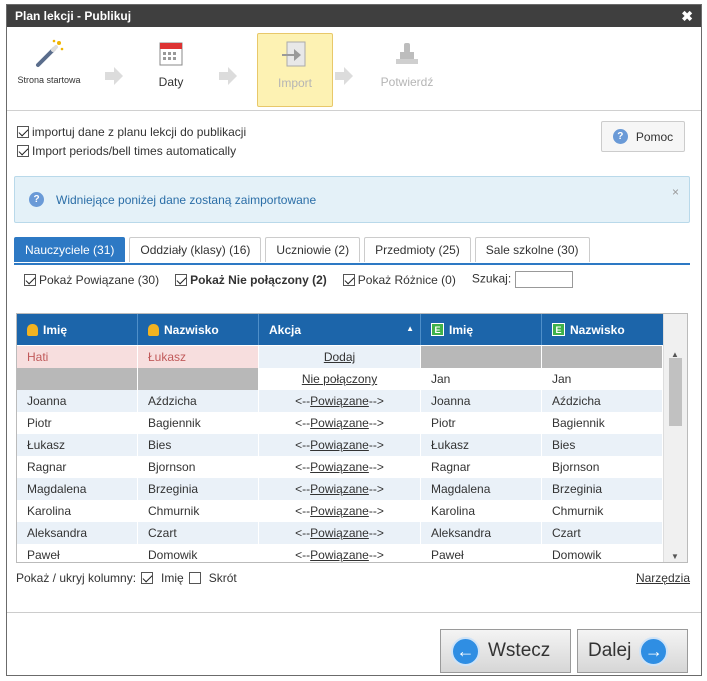 The image size is (707, 681). Describe the element at coordinates (23, 151) in the screenshot. I see `import-periods-checkbox` at that location.